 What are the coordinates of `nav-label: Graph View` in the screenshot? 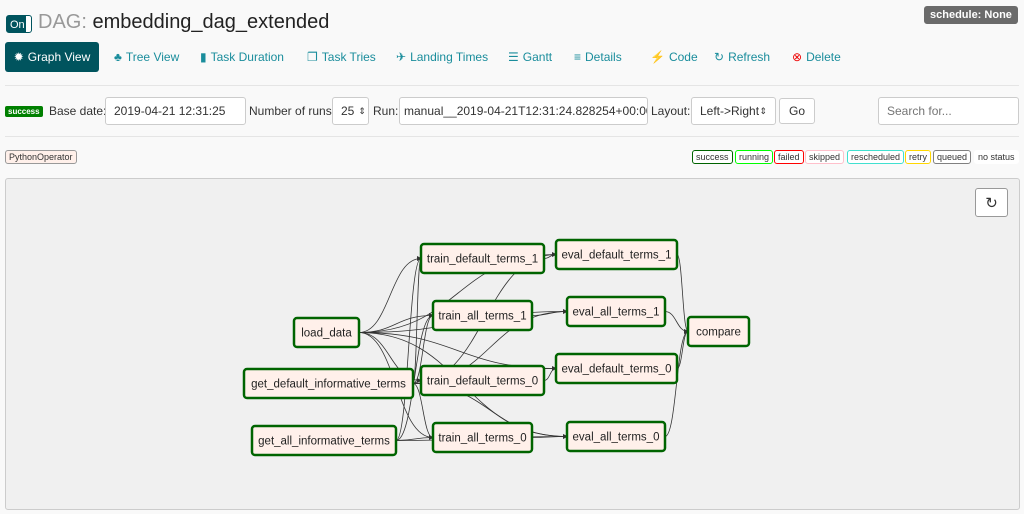 It's located at (59, 57).